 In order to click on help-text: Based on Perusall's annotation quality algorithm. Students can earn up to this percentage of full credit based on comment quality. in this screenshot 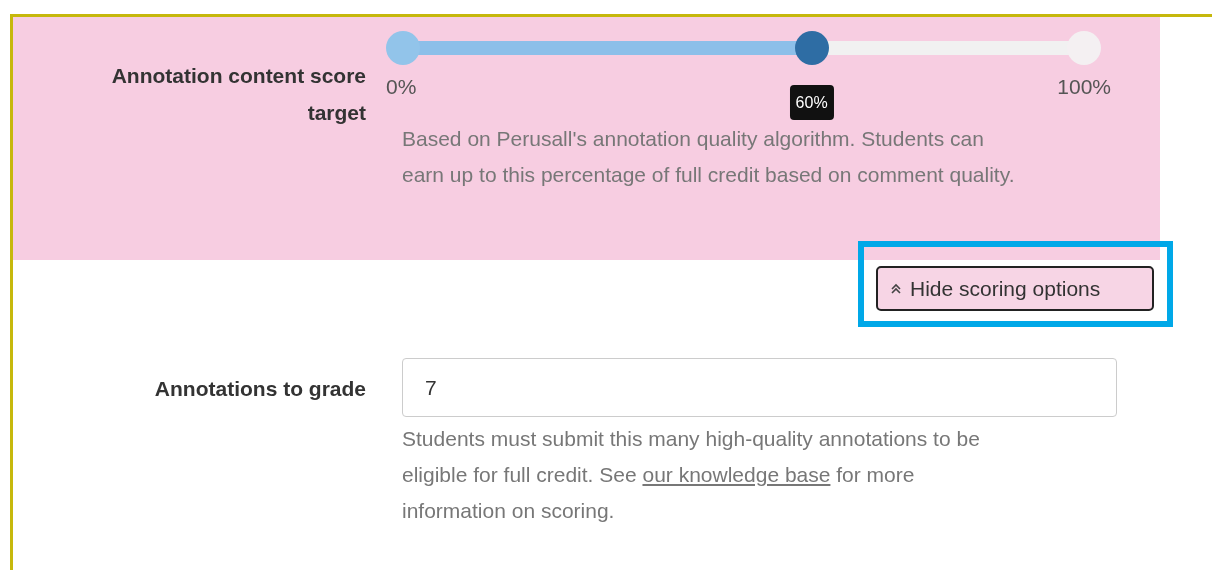, I will do `click(709, 157)`.